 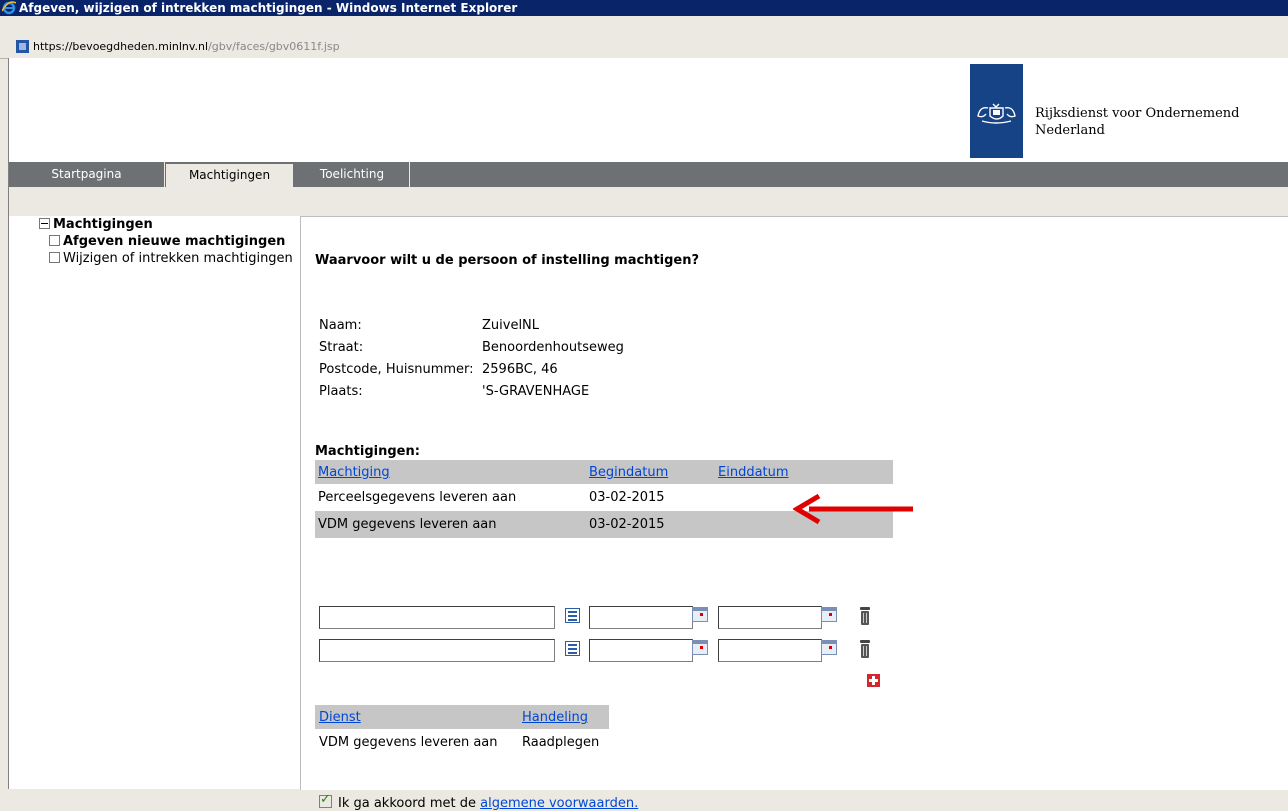 I want to click on rvo-logo, so click(x=996, y=111).